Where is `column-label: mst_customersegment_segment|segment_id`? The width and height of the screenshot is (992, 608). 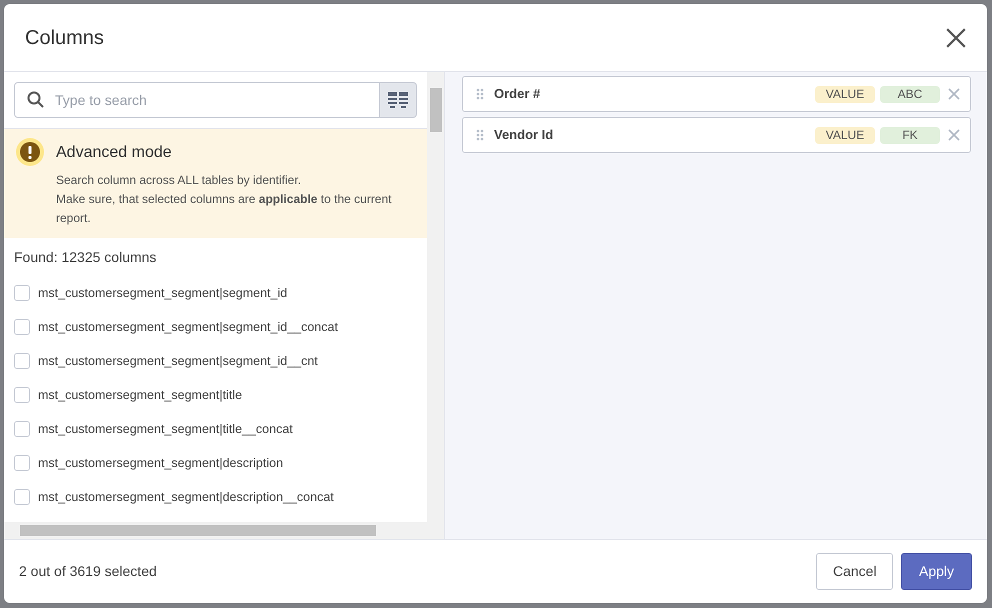 column-label: mst_customersegment_segment|segment_id is located at coordinates (163, 293).